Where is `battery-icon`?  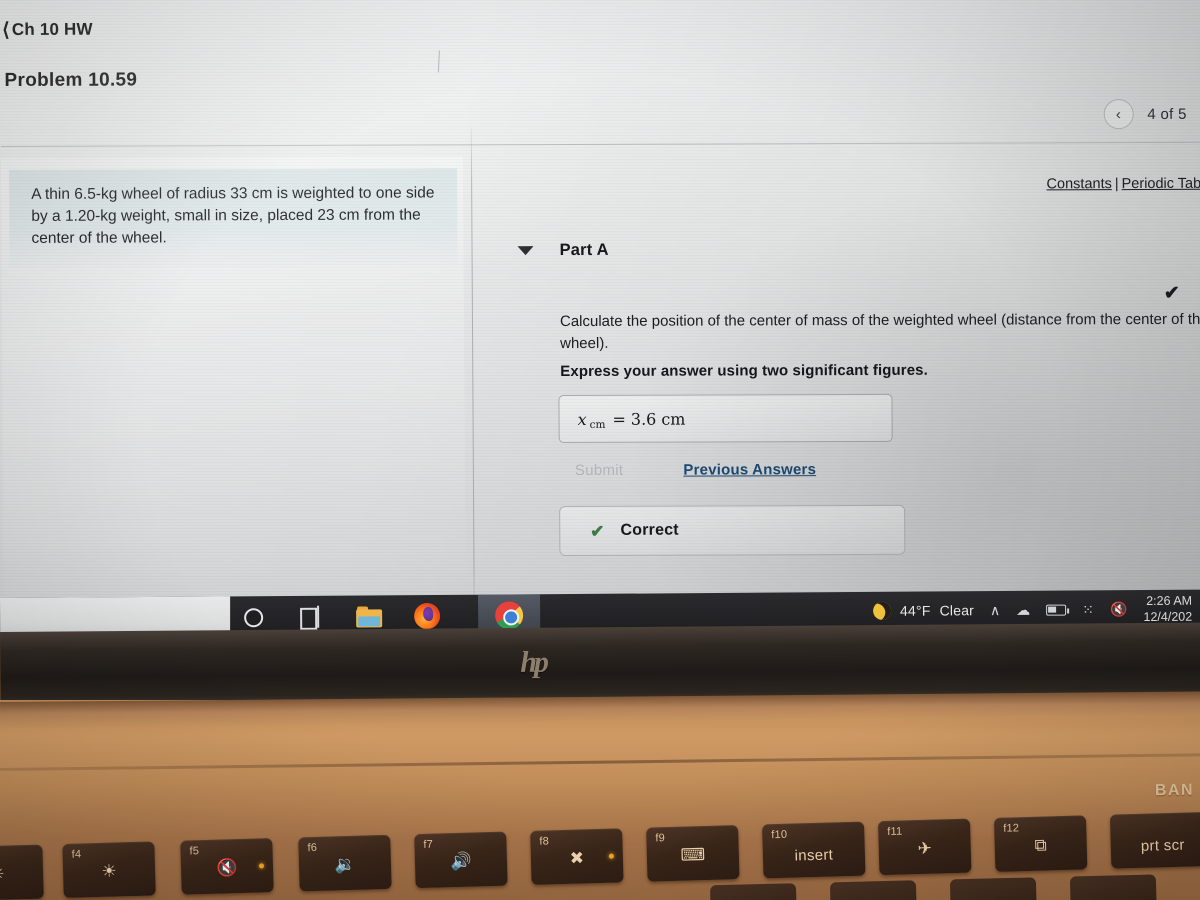 battery-icon is located at coordinates (1056, 610).